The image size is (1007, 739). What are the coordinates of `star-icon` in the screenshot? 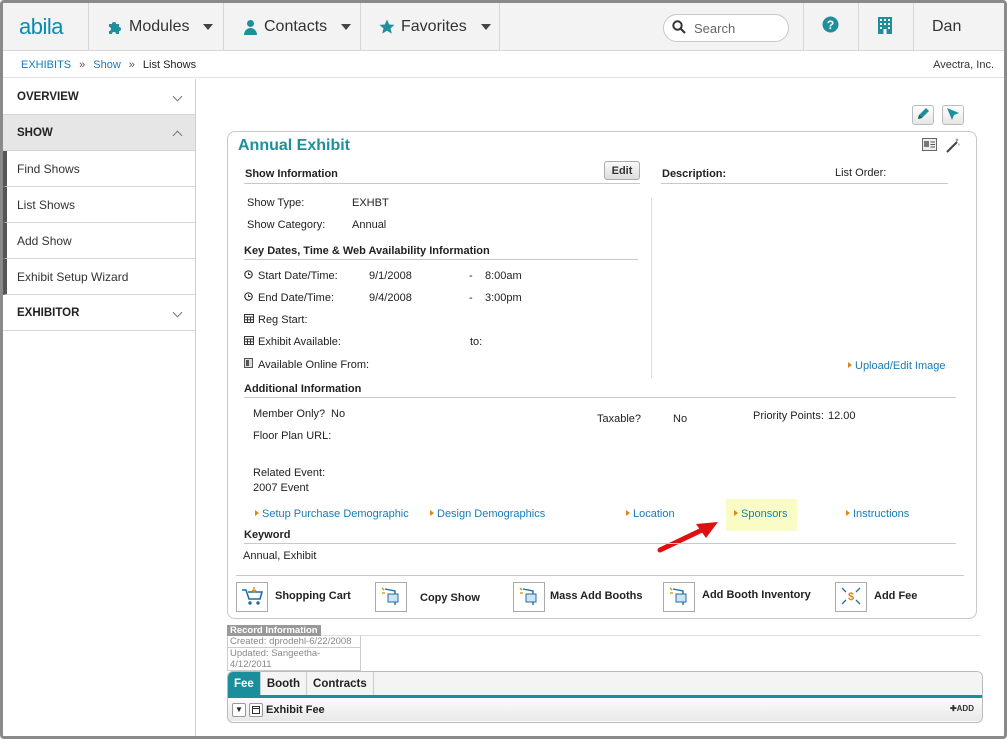 It's located at (387, 27).